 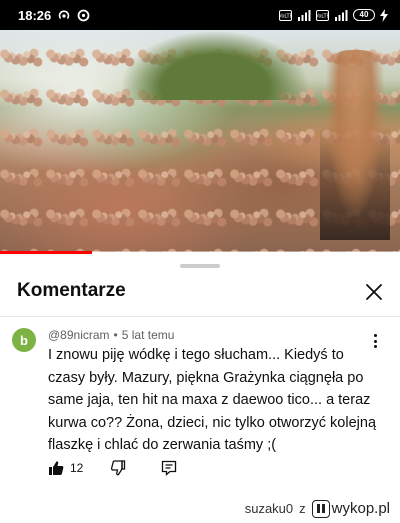 I want to click on hotspot-icon, so click(x=64, y=15).